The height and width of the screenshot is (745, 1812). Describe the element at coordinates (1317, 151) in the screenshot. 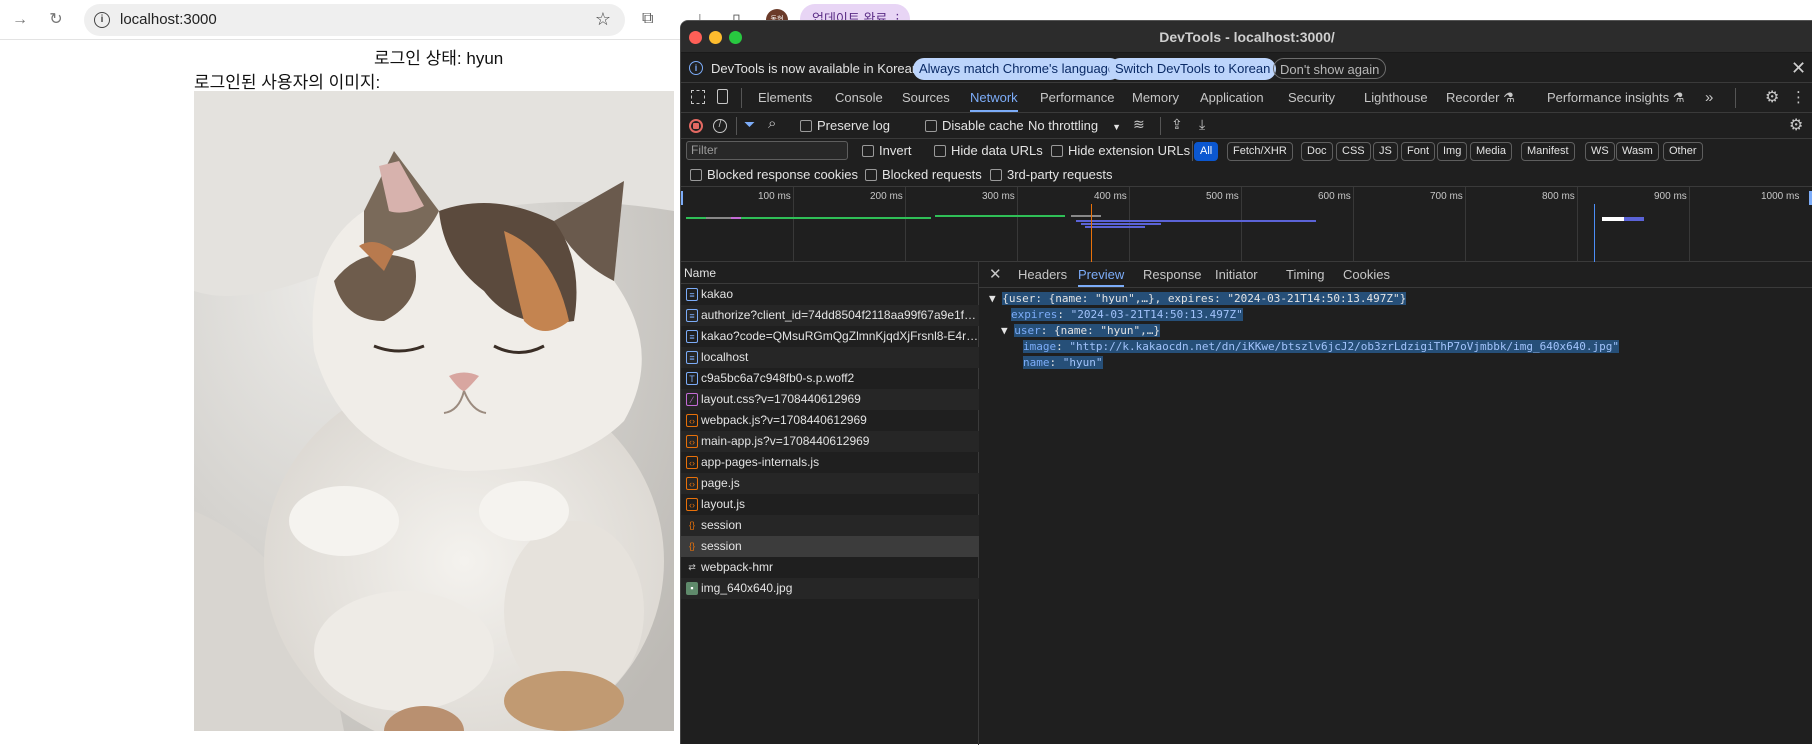

I see `type-filter-doc: Doc` at that location.